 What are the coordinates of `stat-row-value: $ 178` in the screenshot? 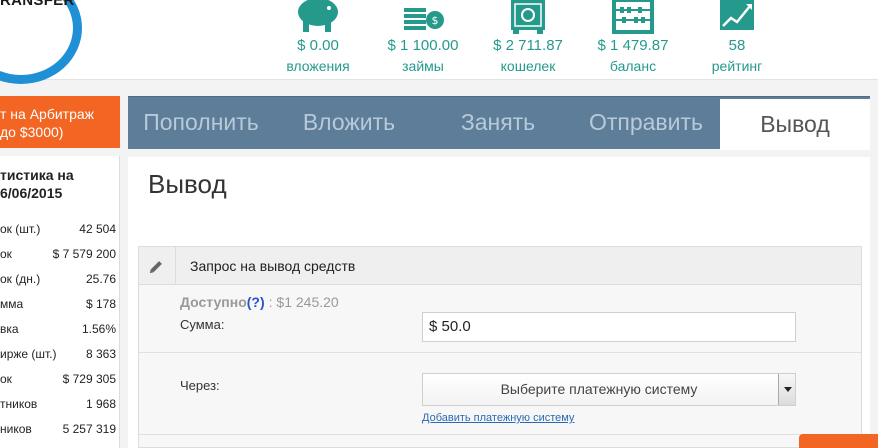 It's located at (100, 304).